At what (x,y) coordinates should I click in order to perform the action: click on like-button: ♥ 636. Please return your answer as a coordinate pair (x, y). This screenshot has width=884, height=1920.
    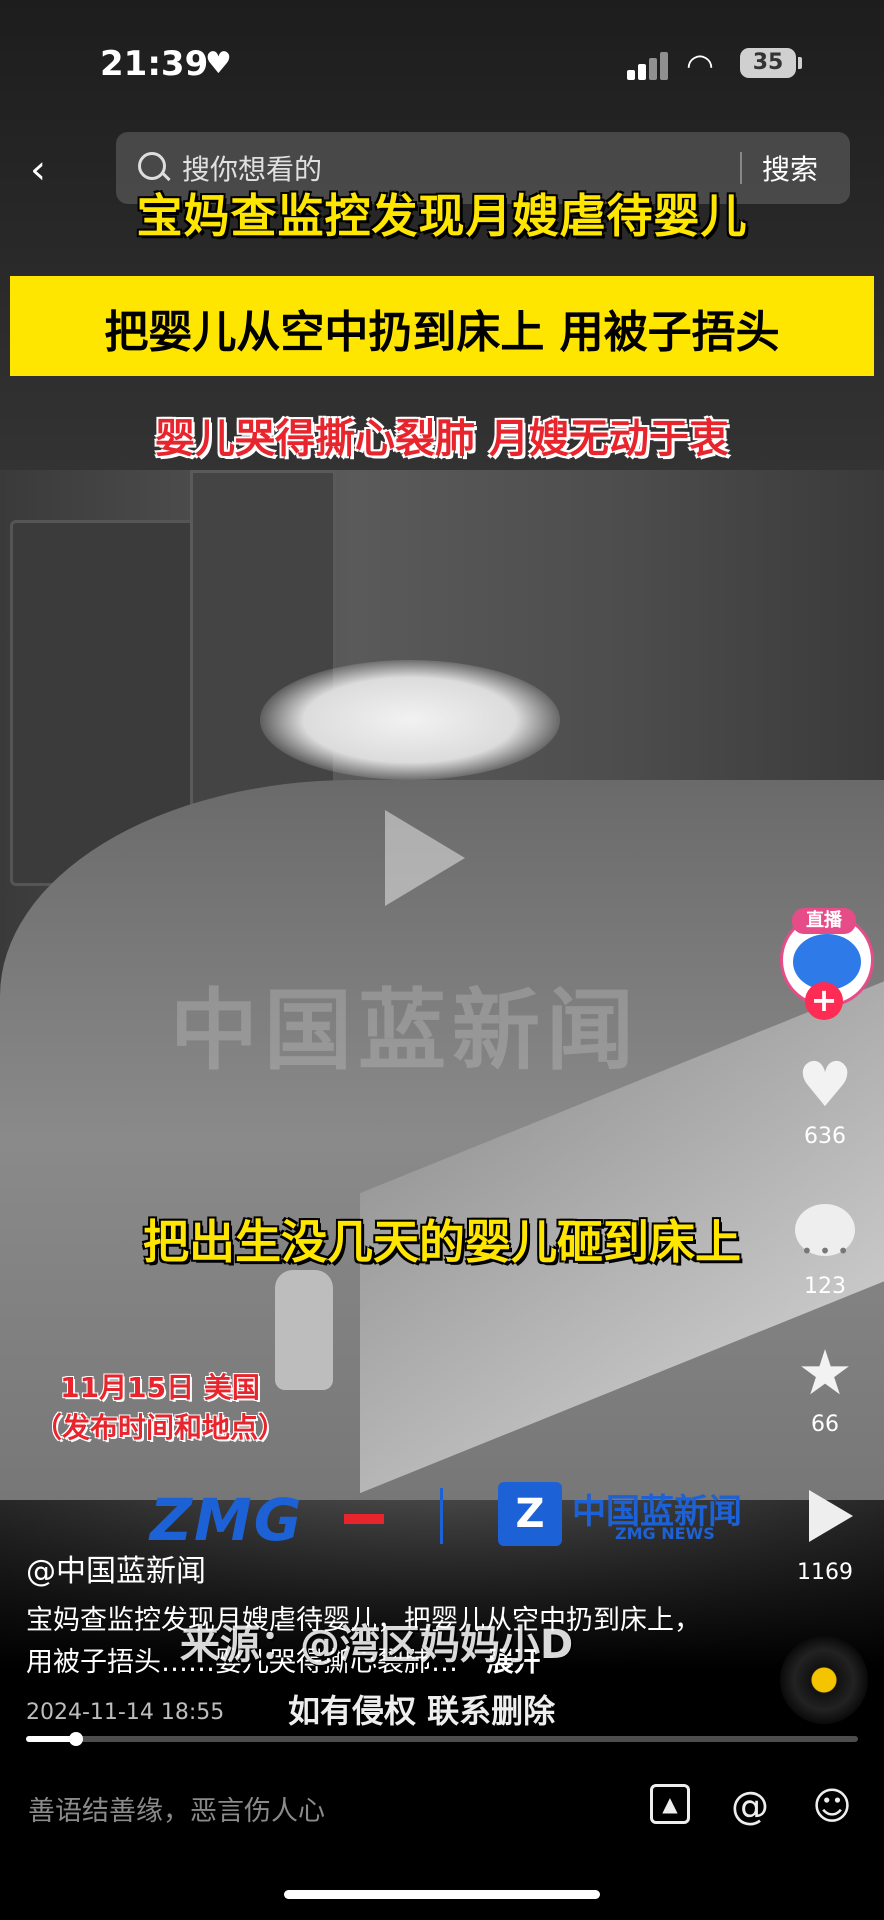
    Looking at the image, I should click on (825, 1099).